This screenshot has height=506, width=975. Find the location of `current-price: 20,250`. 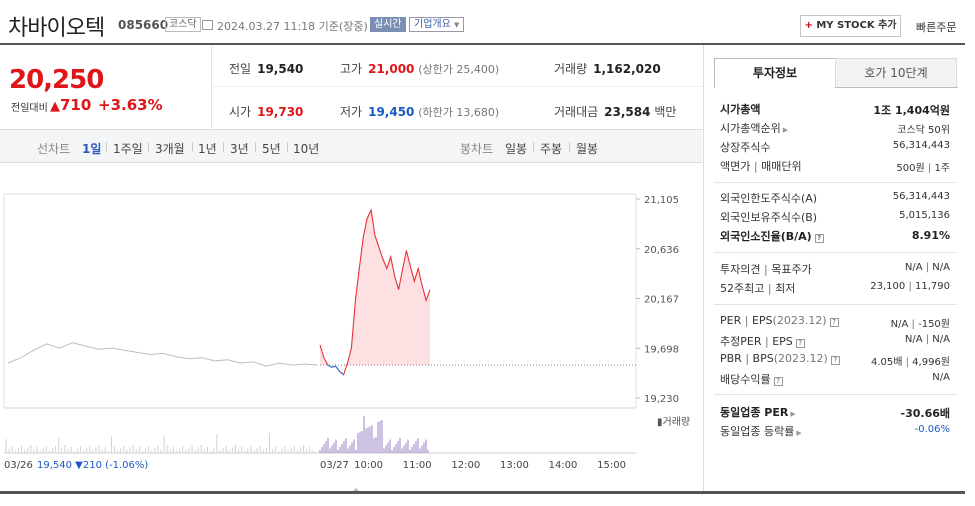

current-price: 20,250 is located at coordinates (56, 80).